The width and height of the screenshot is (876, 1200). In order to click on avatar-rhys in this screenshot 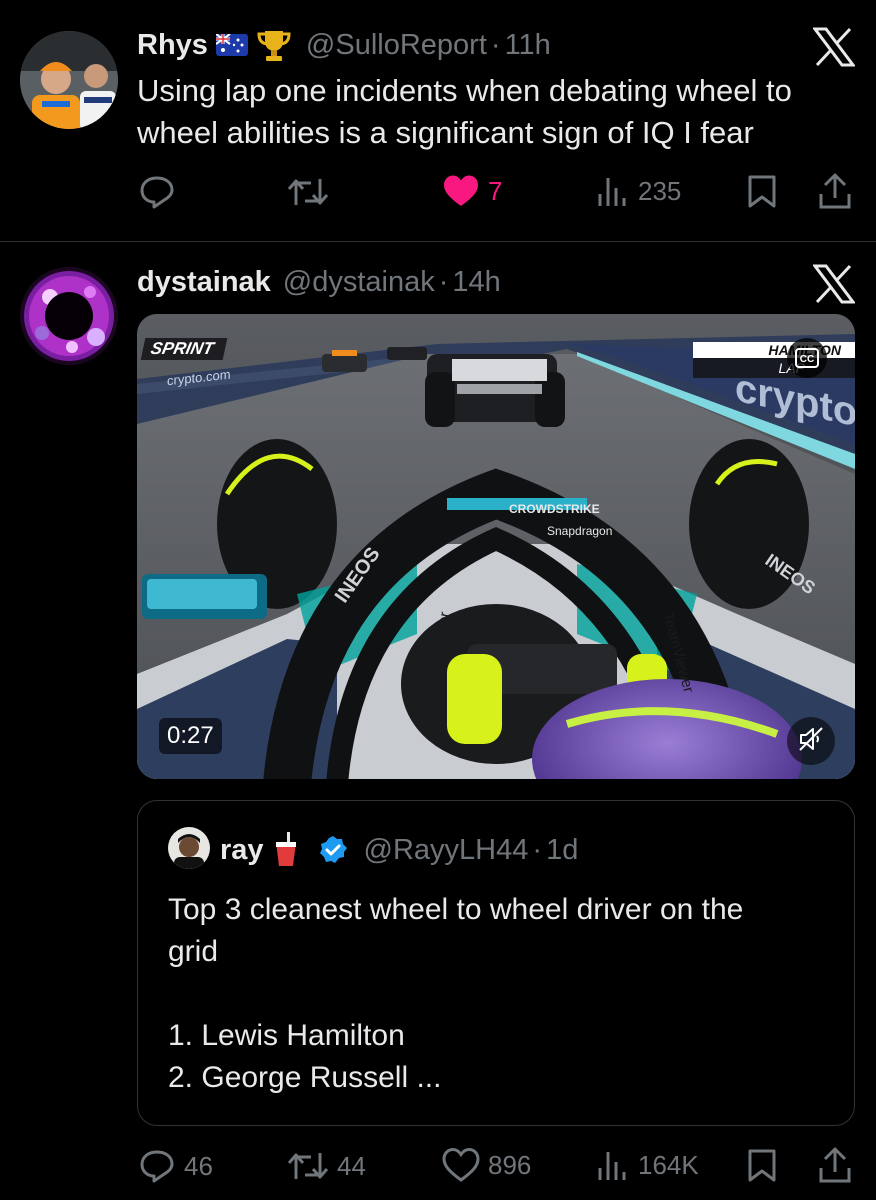, I will do `click(69, 80)`.